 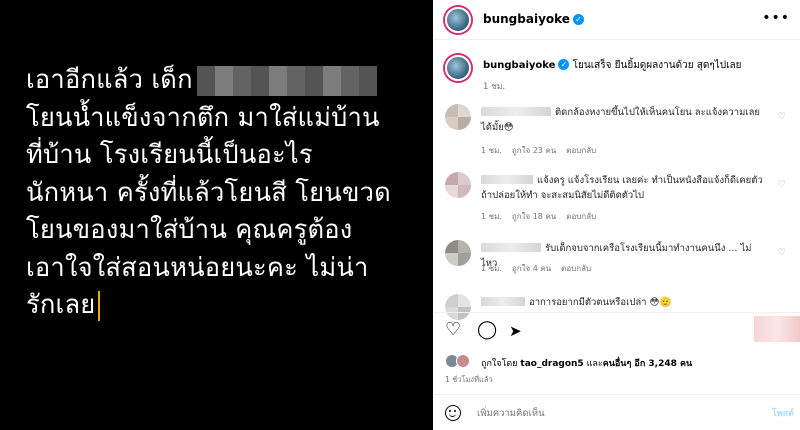 What do you see at coordinates (776, 18) in the screenshot?
I see `more-options-icon: •••` at bounding box center [776, 18].